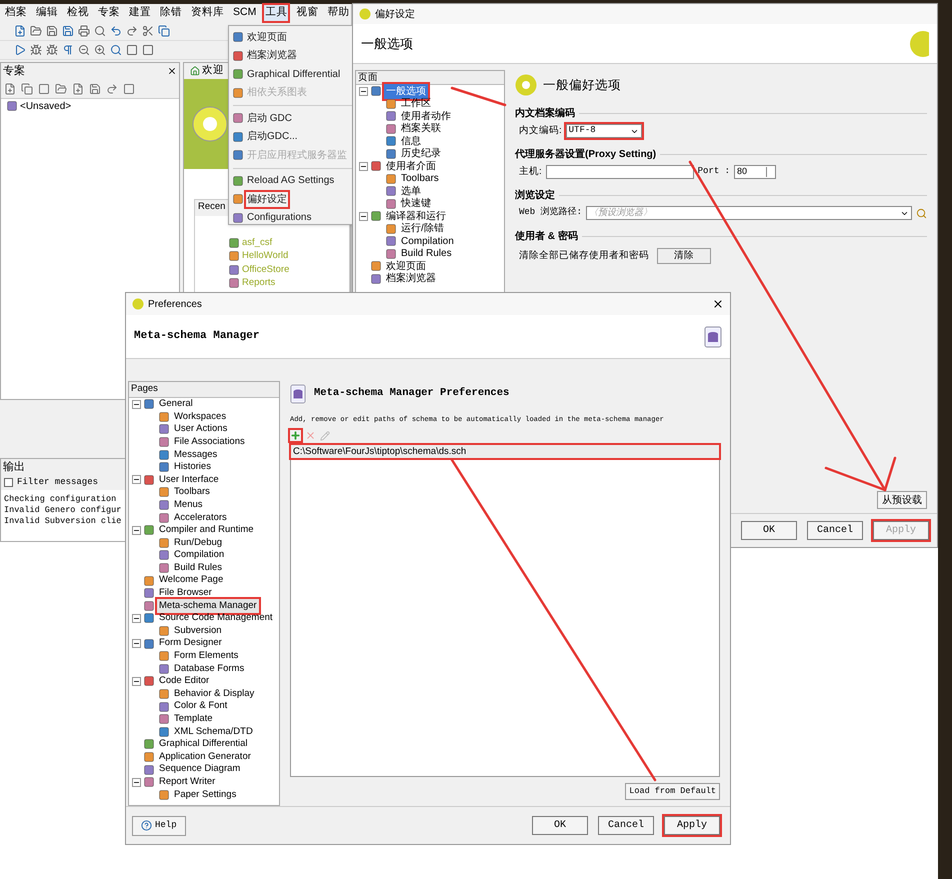 The height and width of the screenshot is (879, 952). Describe the element at coordinates (208, 605) in the screenshot. I see `tree-item: Meta-schema Manager` at that location.